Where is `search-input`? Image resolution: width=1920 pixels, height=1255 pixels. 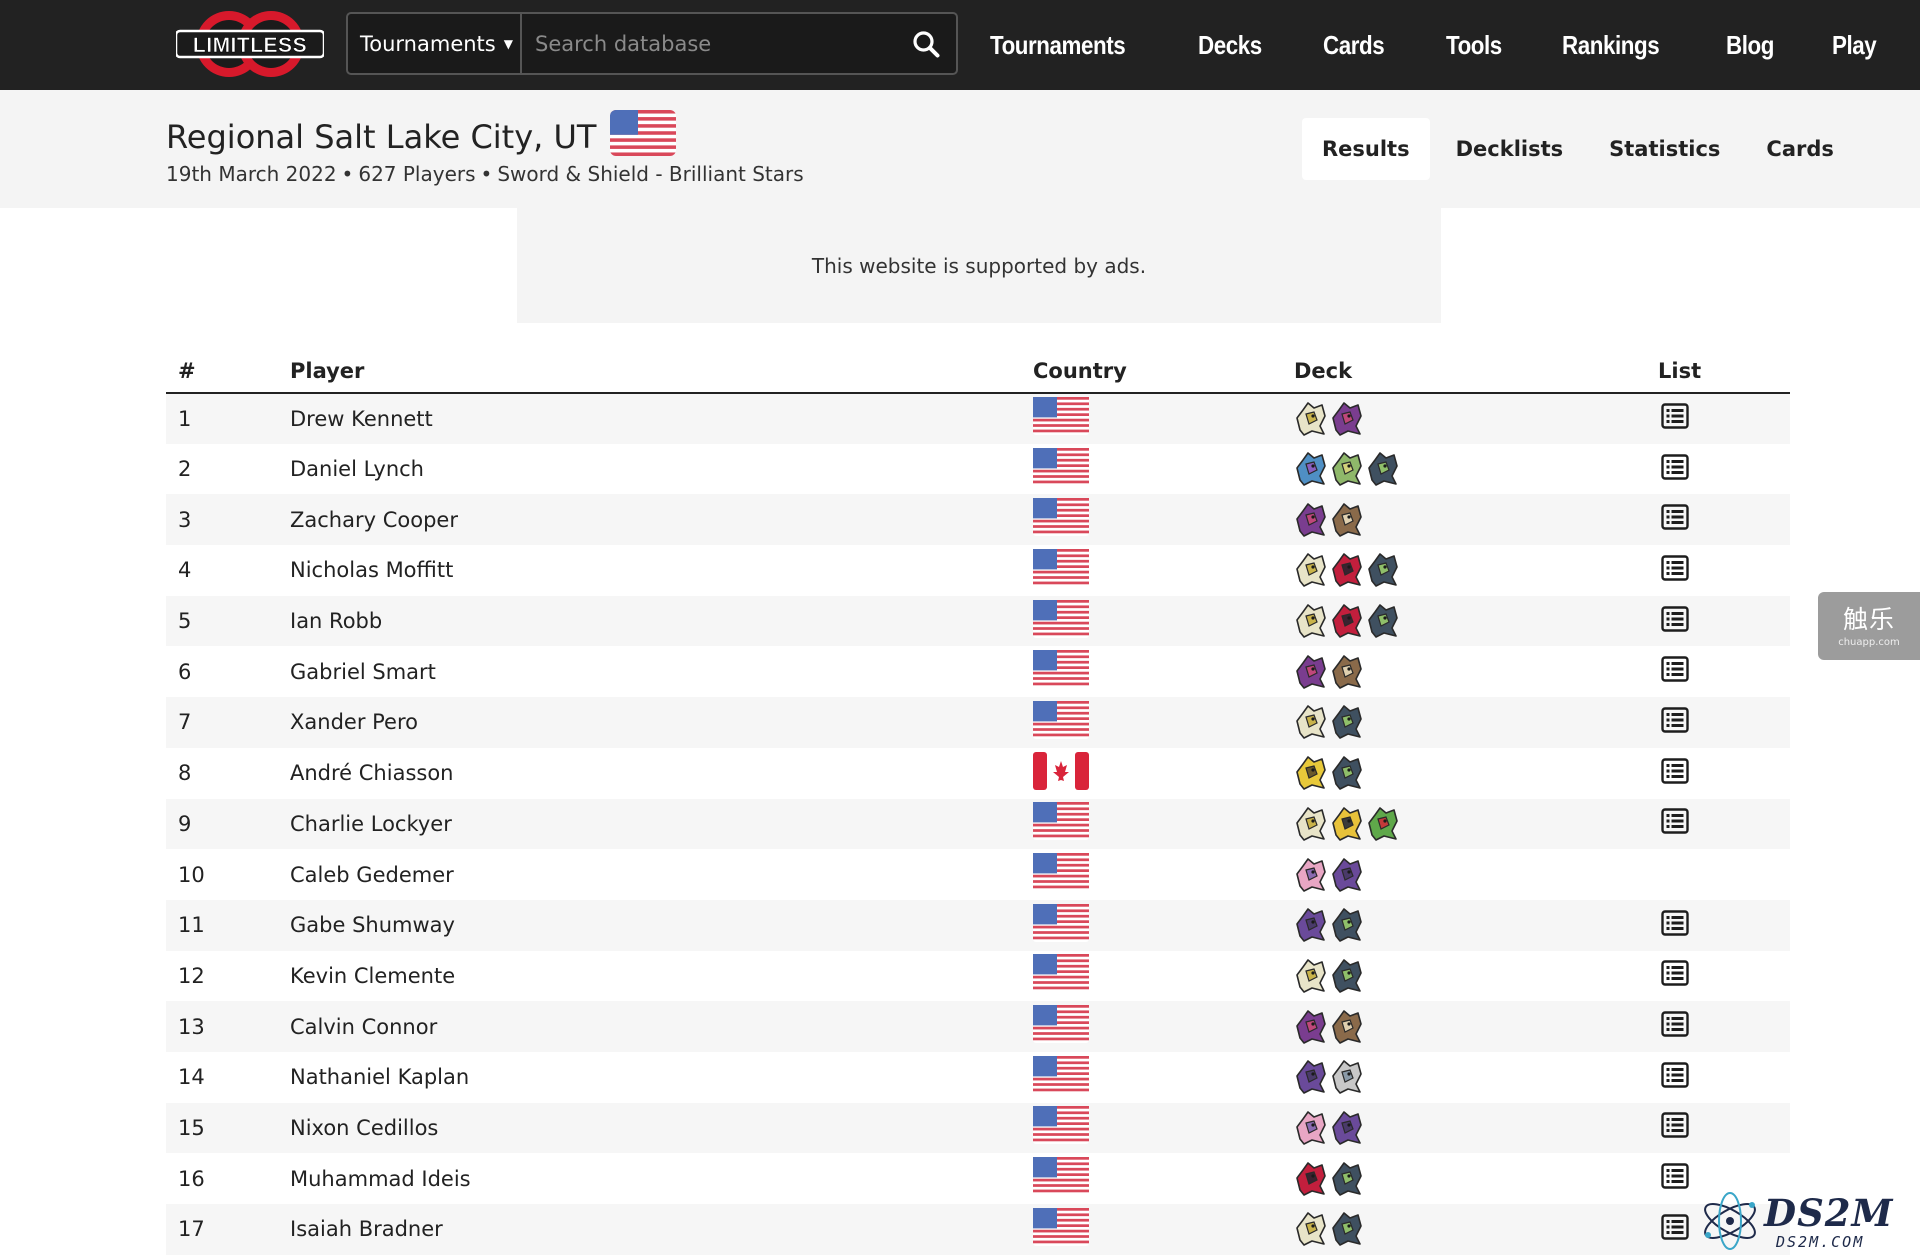
search-input is located at coordinates (709, 43).